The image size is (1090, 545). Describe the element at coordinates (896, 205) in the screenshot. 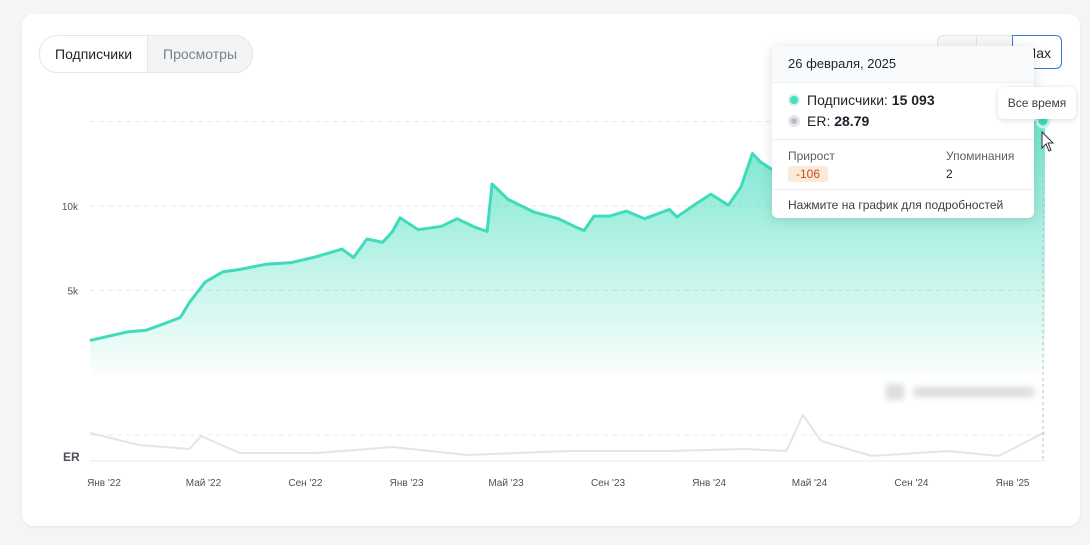

I see `tooltip-footer: Нажмите на график для подробностей` at that location.